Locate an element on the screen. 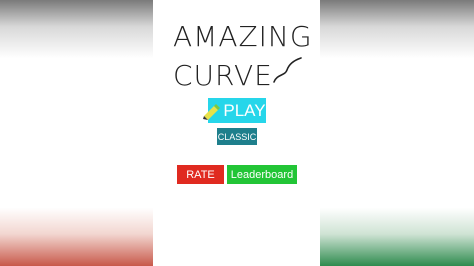  curve-icon is located at coordinates (287, 70).